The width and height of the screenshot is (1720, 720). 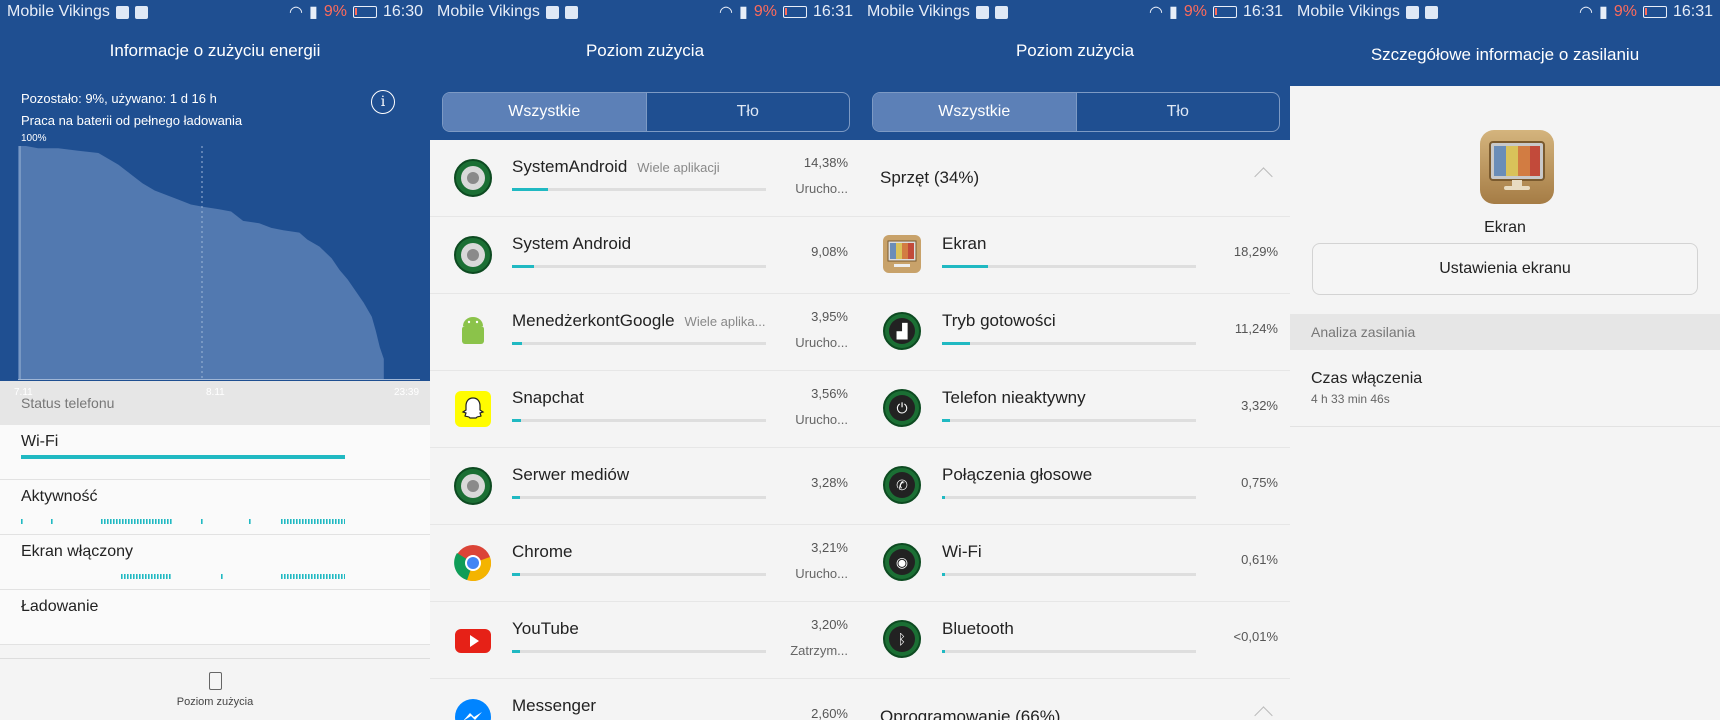 I want to click on app-name: YouTube, so click(x=545, y=628).